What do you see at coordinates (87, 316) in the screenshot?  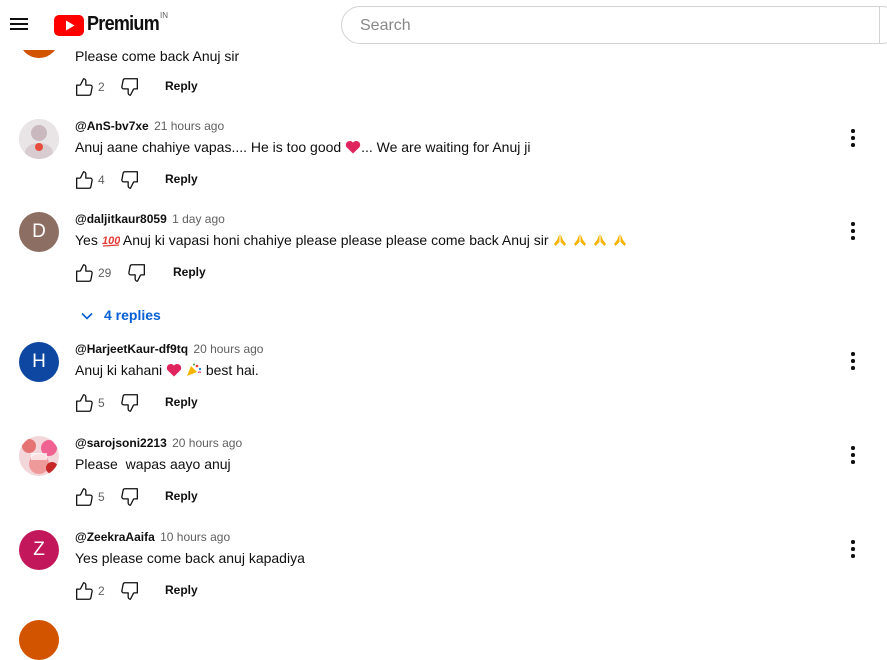 I see `chevron-down-icon` at bounding box center [87, 316].